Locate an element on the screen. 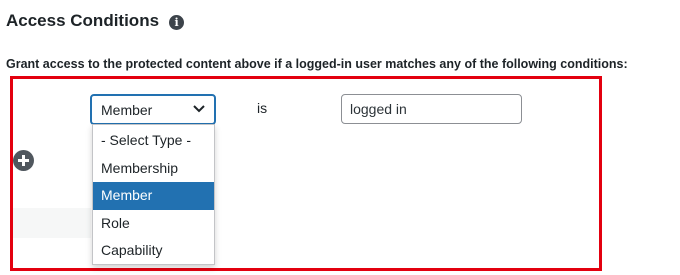 The height and width of the screenshot is (275, 680). condition-operator-label: is is located at coordinates (262, 108).